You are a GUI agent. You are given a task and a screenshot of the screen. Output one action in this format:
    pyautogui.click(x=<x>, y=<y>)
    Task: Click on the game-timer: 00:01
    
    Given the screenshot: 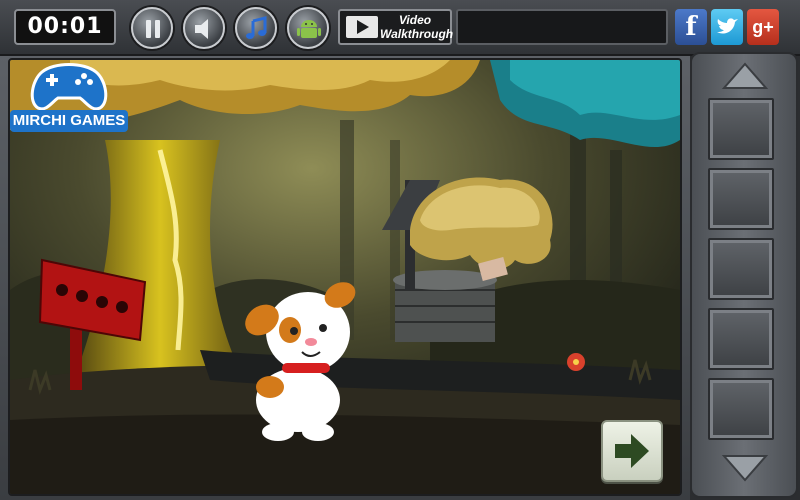 What is the action you would take?
    pyautogui.click(x=65, y=27)
    